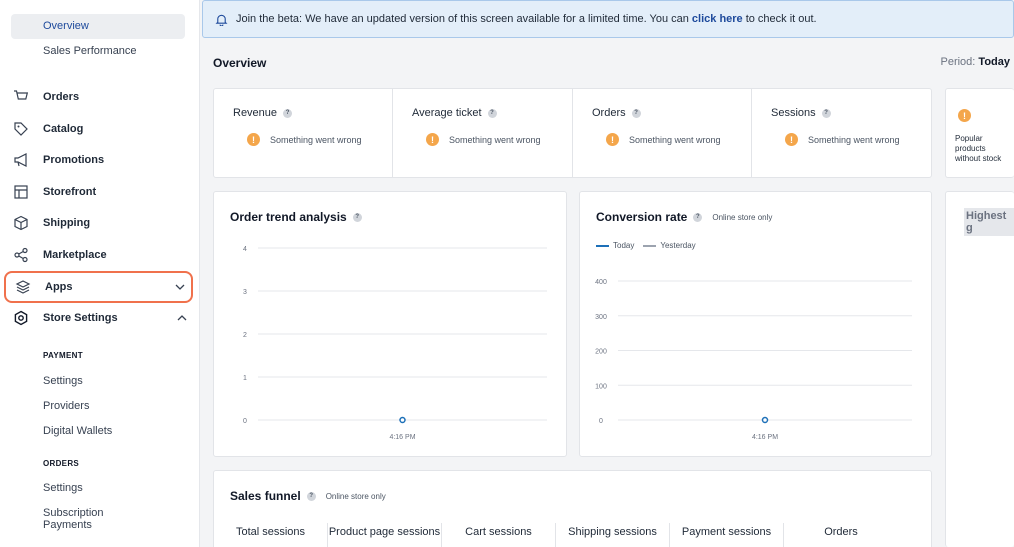 This screenshot has width=1014, height=547. I want to click on y-tick-label: 2, so click(245, 335).